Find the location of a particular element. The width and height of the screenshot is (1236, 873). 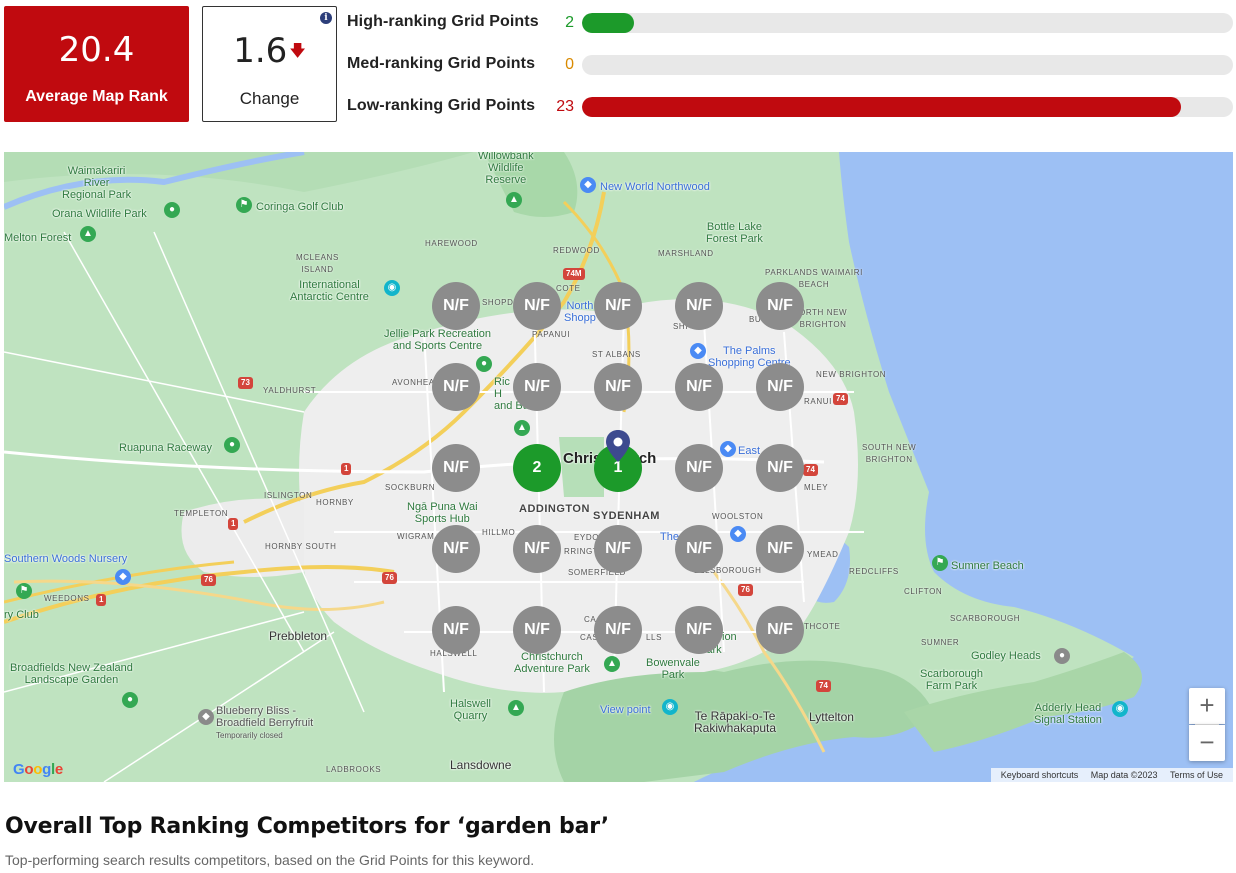

label-sockburn: SOCKBURN is located at coordinates (410, 487).